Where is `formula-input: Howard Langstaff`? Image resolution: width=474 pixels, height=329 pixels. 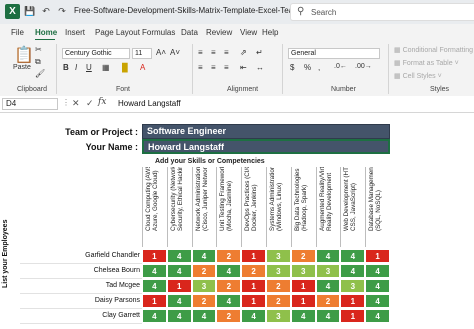 formula-input: Howard Langstaff is located at coordinates (149, 103).